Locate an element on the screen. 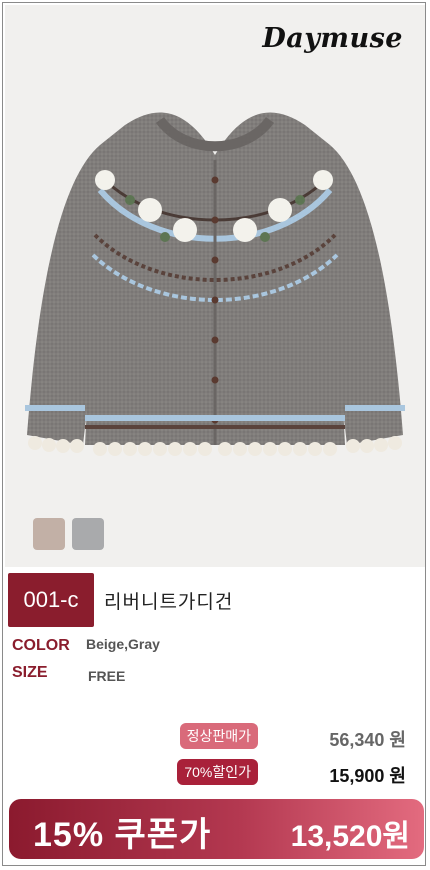  color-label: COLOR is located at coordinates (41, 645).